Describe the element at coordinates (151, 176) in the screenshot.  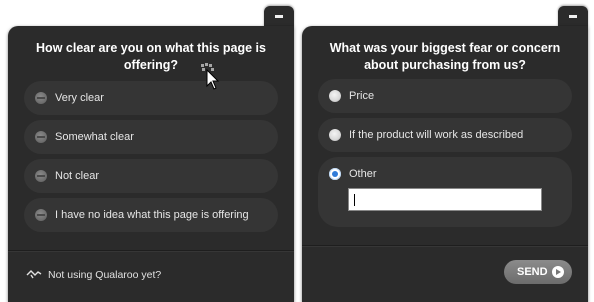
I see `answer-option-not-clear: Not clear` at that location.